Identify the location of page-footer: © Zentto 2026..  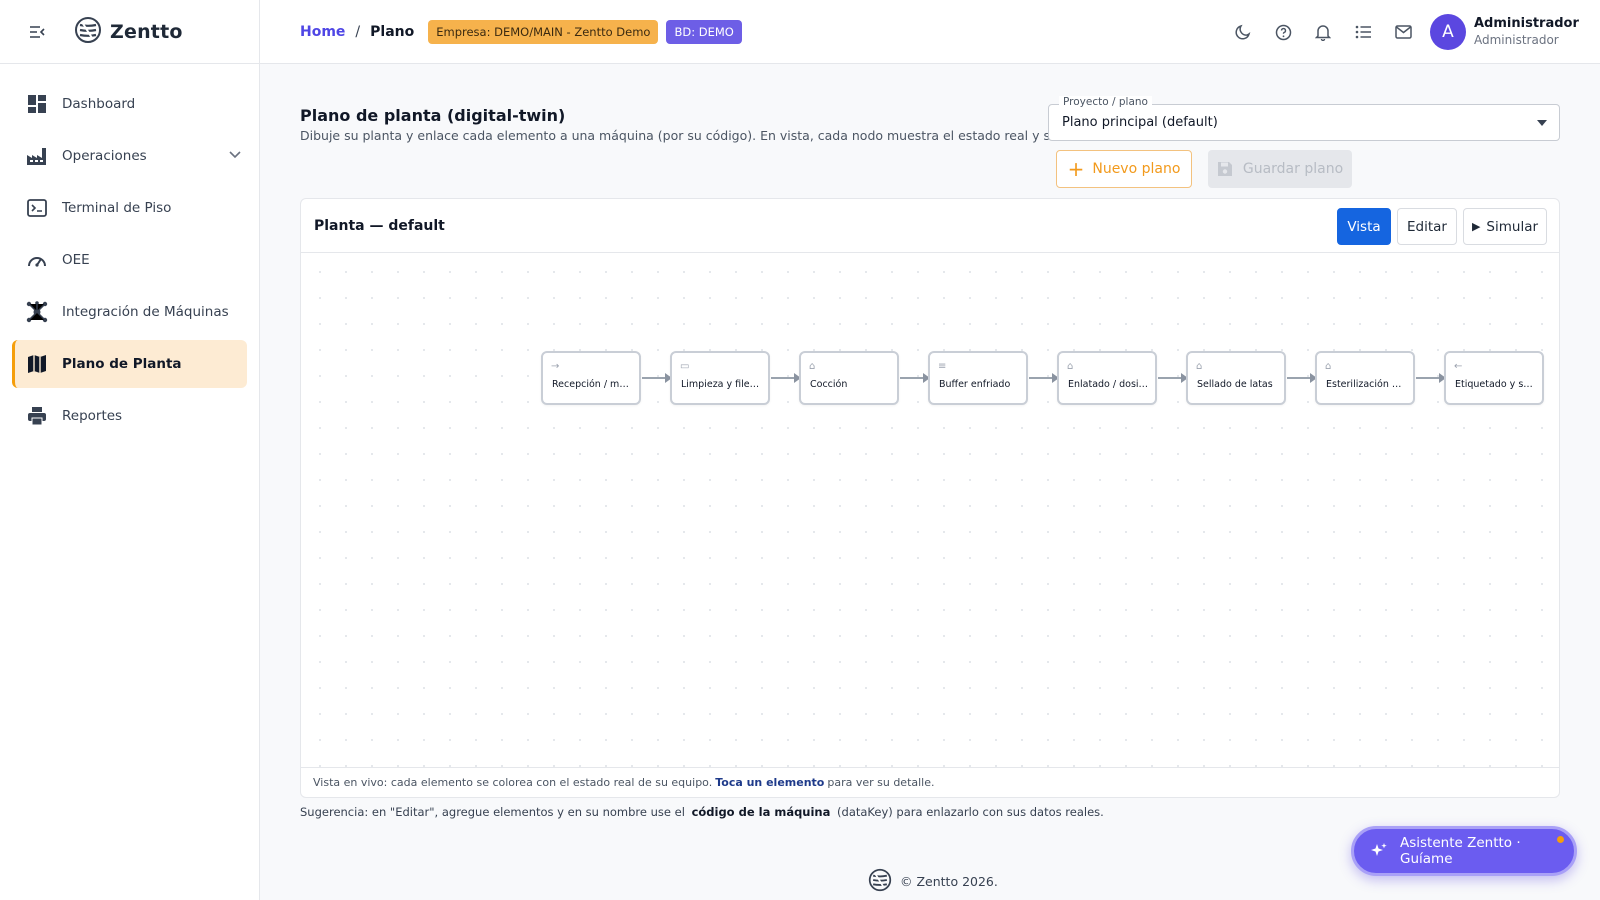
(933, 881).